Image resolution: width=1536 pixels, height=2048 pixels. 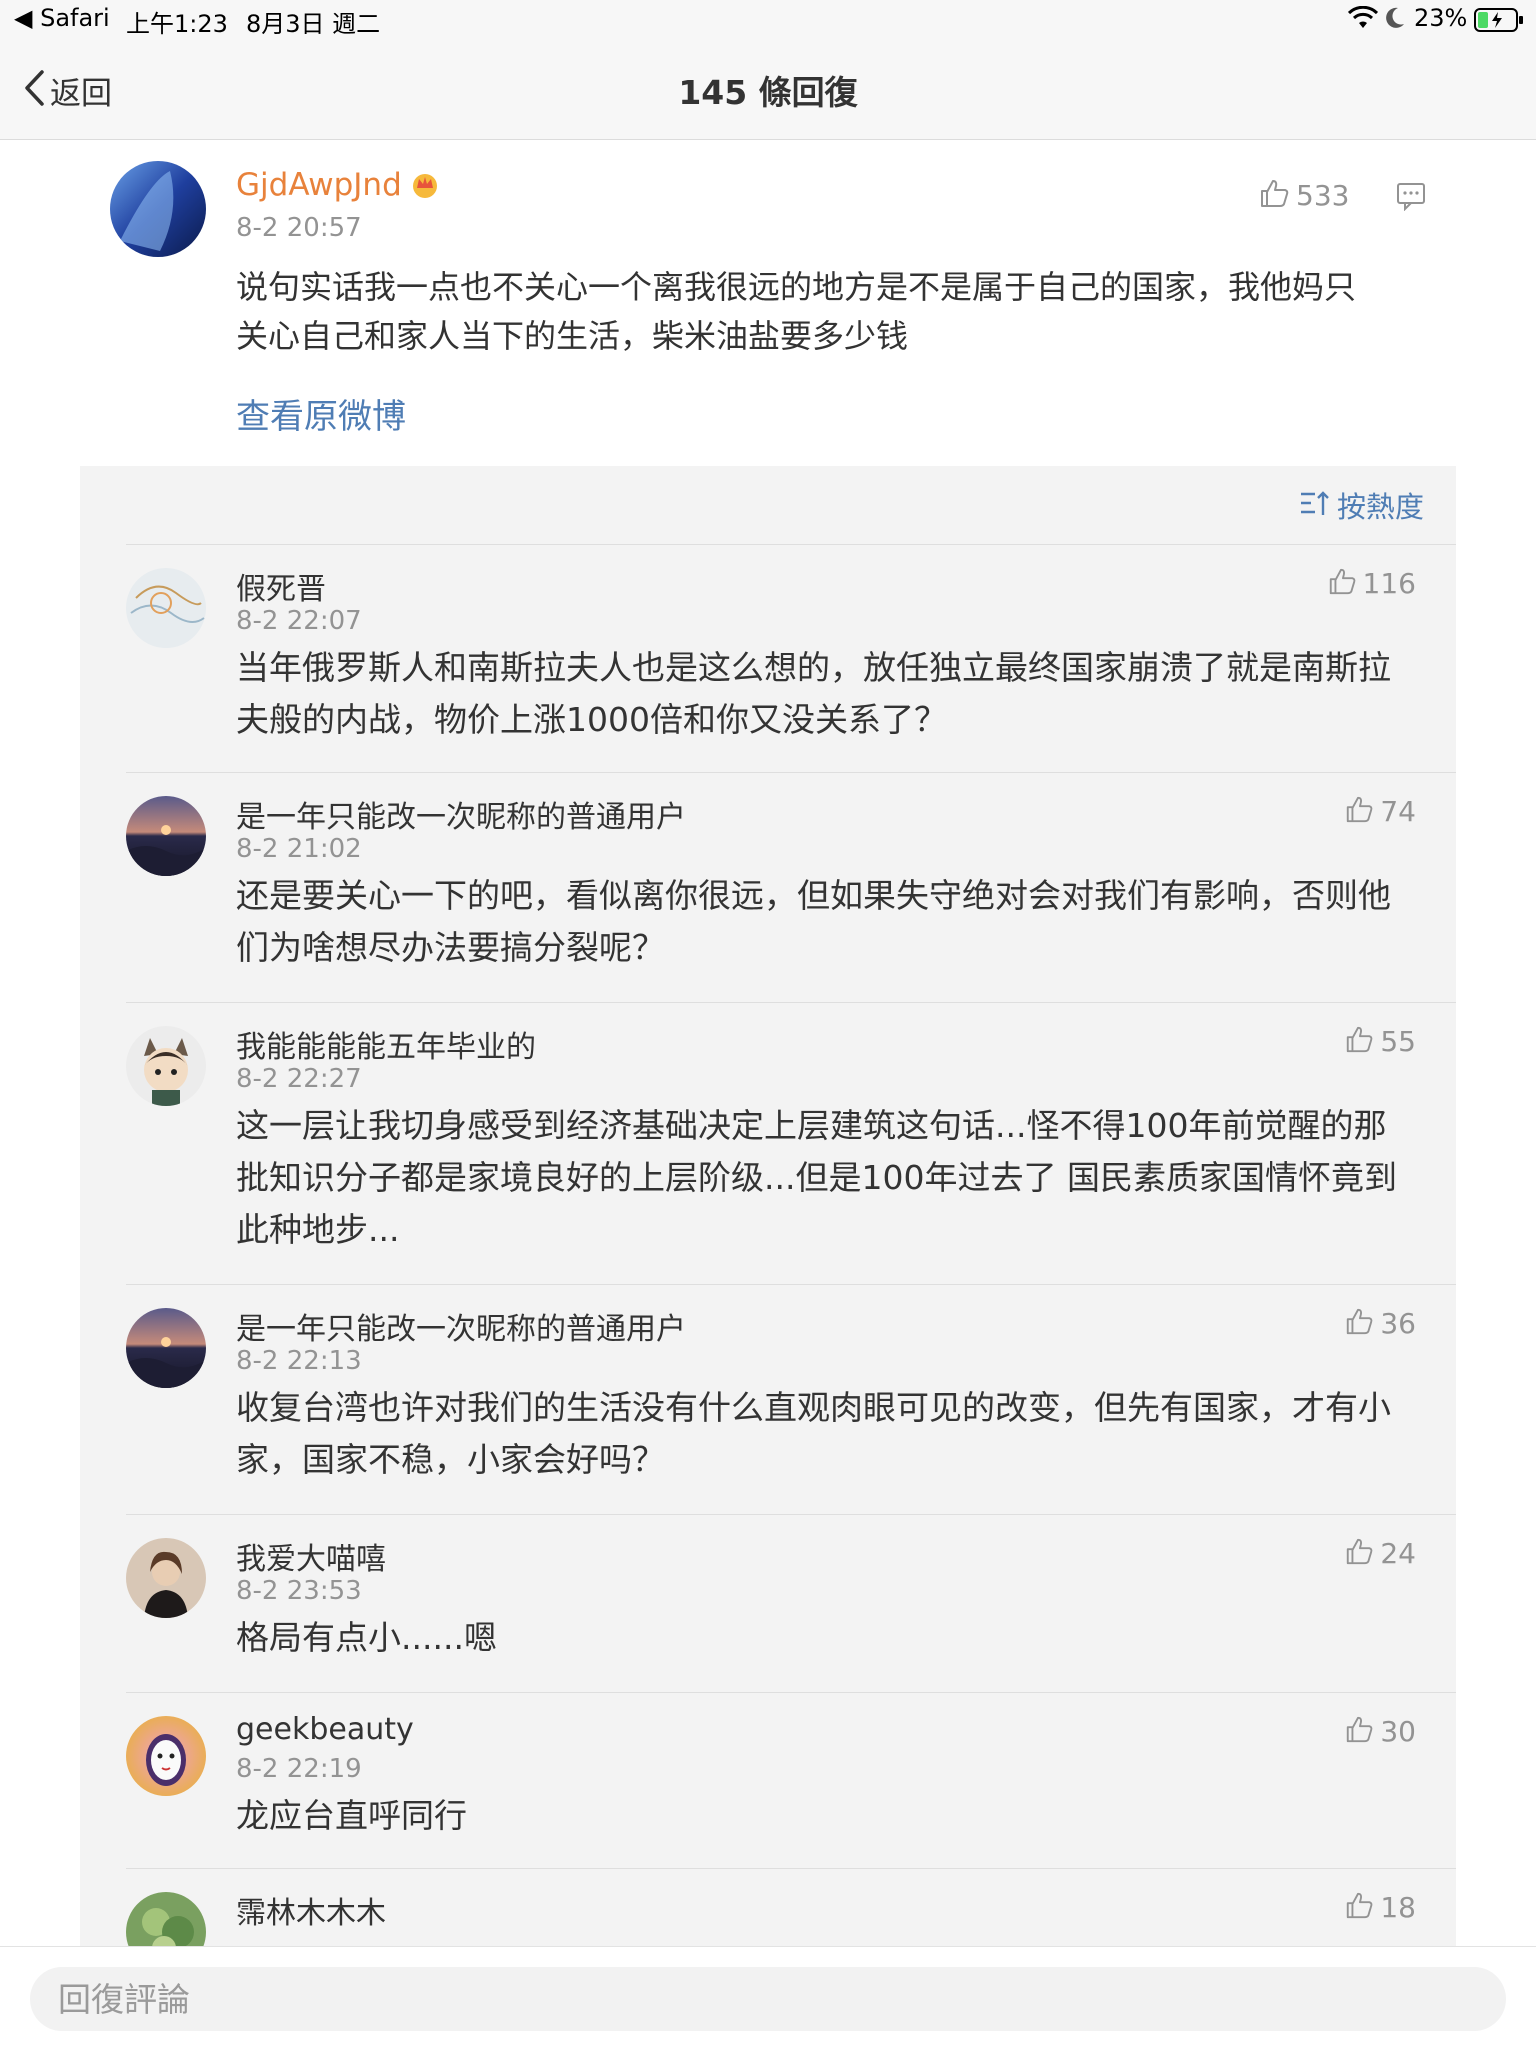 I want to click on post-like-count: 533, so click(x=1323, y=195).